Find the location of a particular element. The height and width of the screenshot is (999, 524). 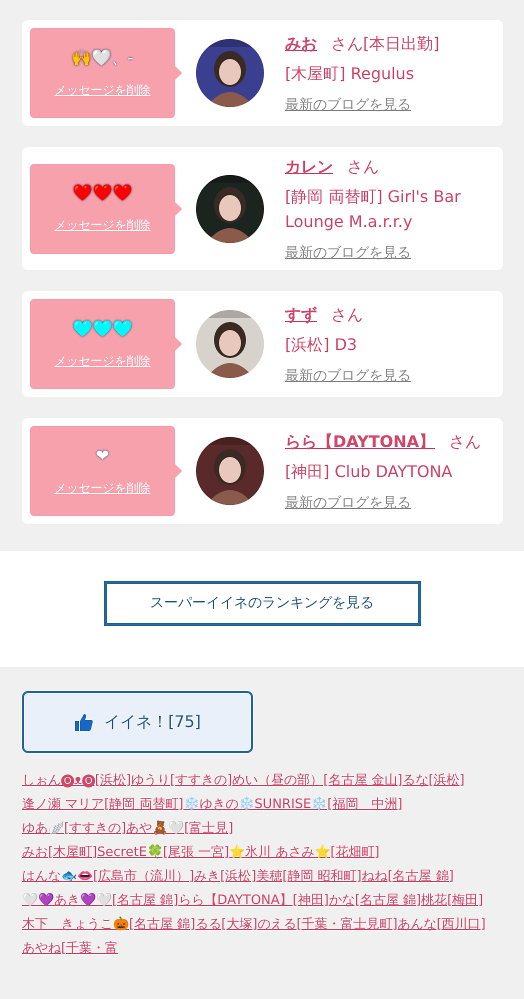

message-text: ❤❤❤ is located at coordinates (102, 193).